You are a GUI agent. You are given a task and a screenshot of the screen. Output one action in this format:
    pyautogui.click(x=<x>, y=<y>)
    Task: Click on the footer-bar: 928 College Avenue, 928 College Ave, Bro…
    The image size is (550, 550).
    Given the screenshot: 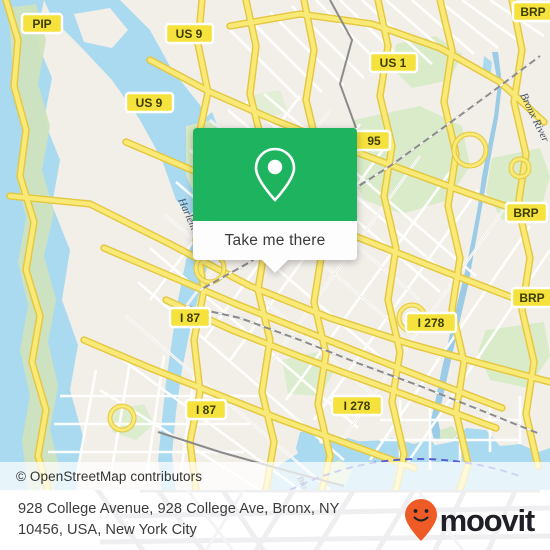 What is the action you would take?
    pyautogui.click(x=275, y=520)
    